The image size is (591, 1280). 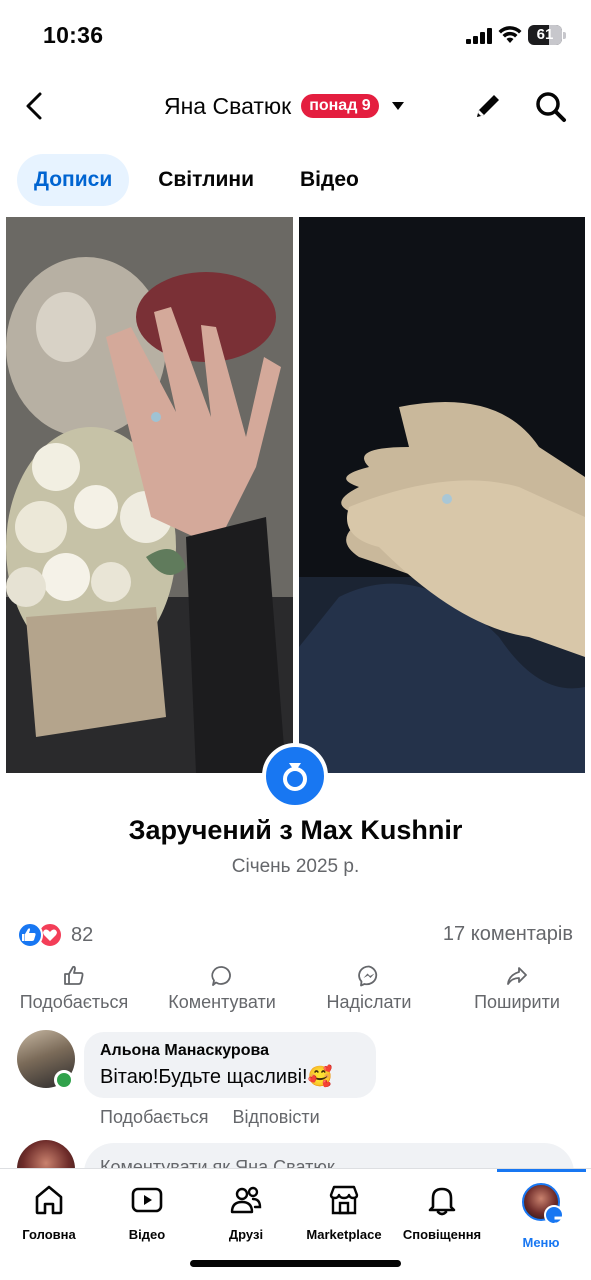 I want to click on bell-icon, so click(x=442, y=1201).